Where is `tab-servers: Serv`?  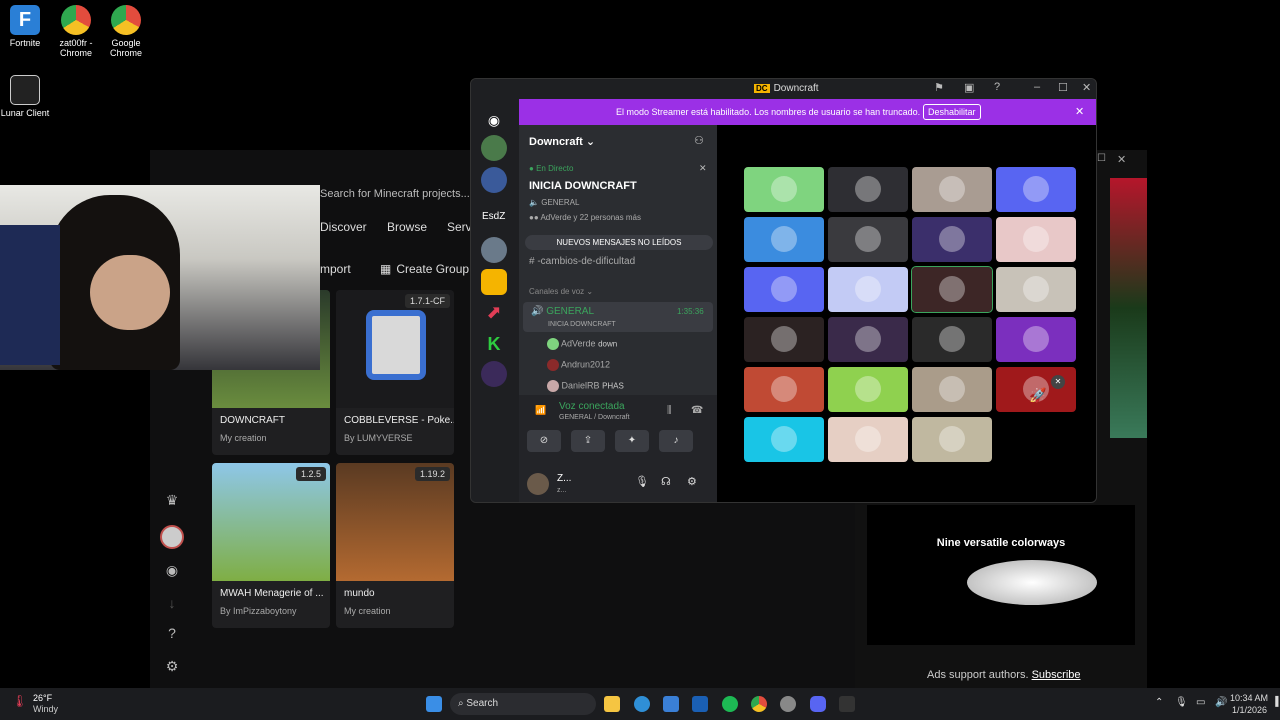
tab-servers: Serv is located at coordinates (459, 227).